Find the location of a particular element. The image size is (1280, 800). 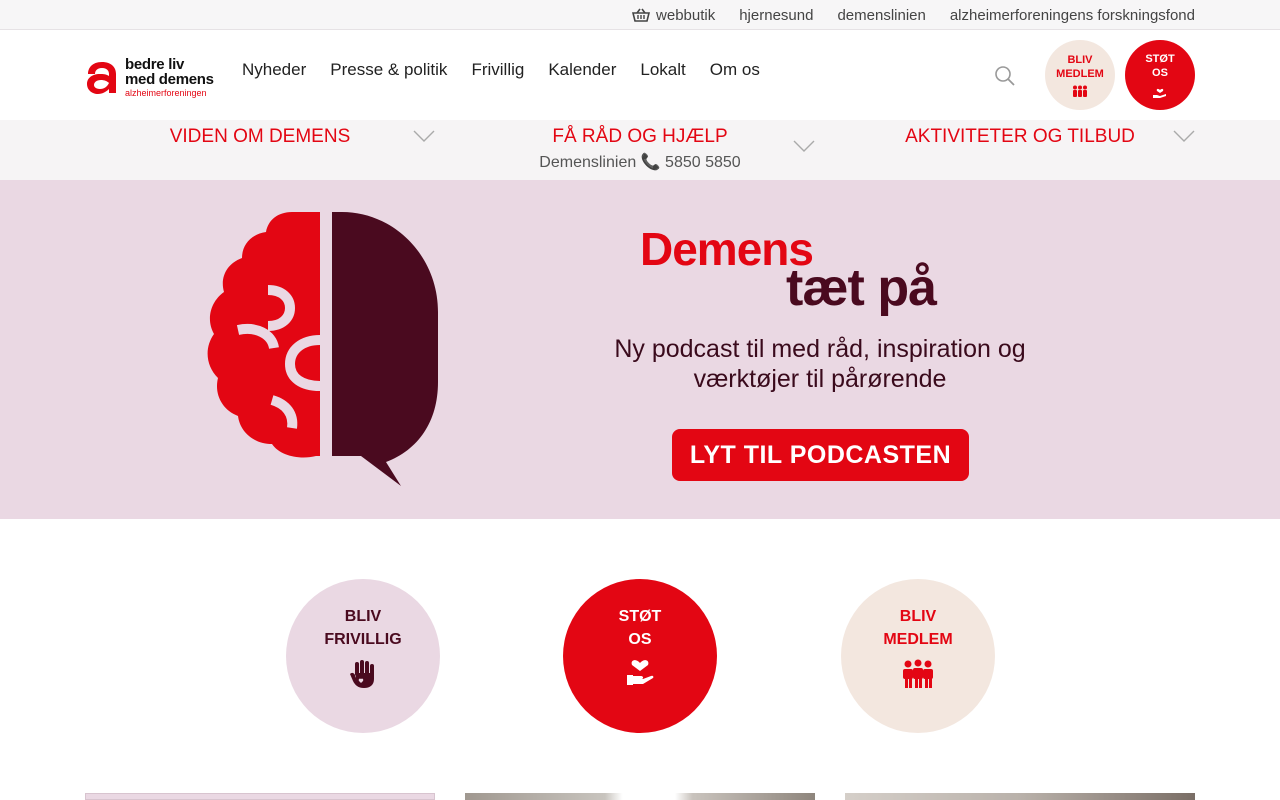

header-medlem-label: BLIV MEDLEM is located at coordinates (1080, 67).